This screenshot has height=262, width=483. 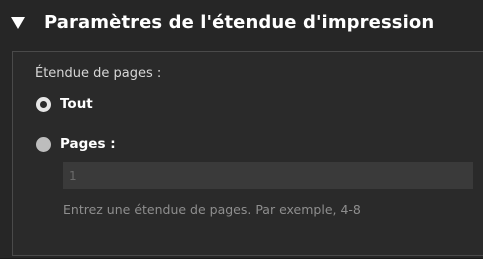 What do you see at coordinates (43, 104) in the screenshot?
I see `radio-button-all` at bounding box center [43, 104].